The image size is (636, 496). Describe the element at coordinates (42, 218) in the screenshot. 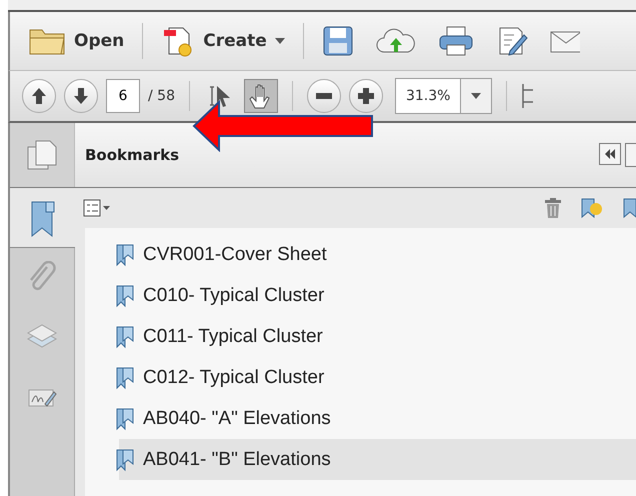

I see `bookmark-tab` at that location.